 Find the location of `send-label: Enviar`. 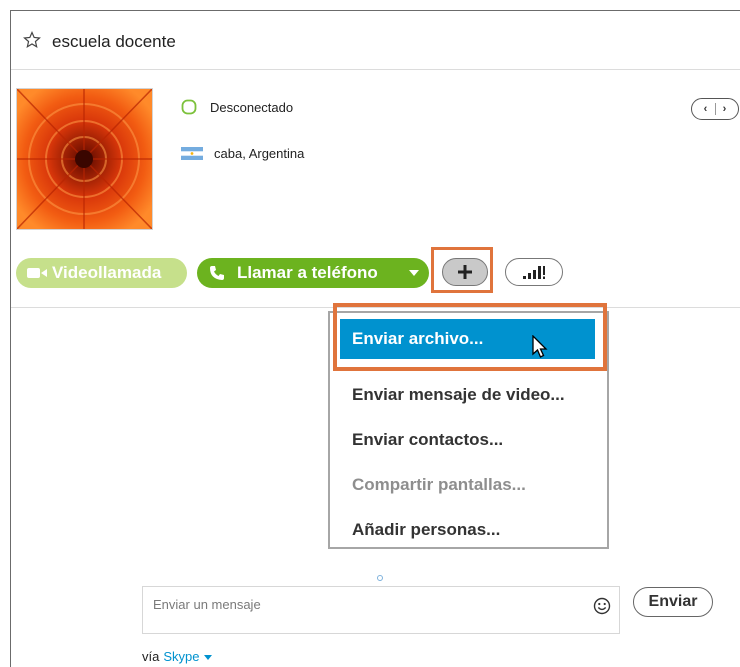

send-label: Enviar is located at coordinates (673, 601).